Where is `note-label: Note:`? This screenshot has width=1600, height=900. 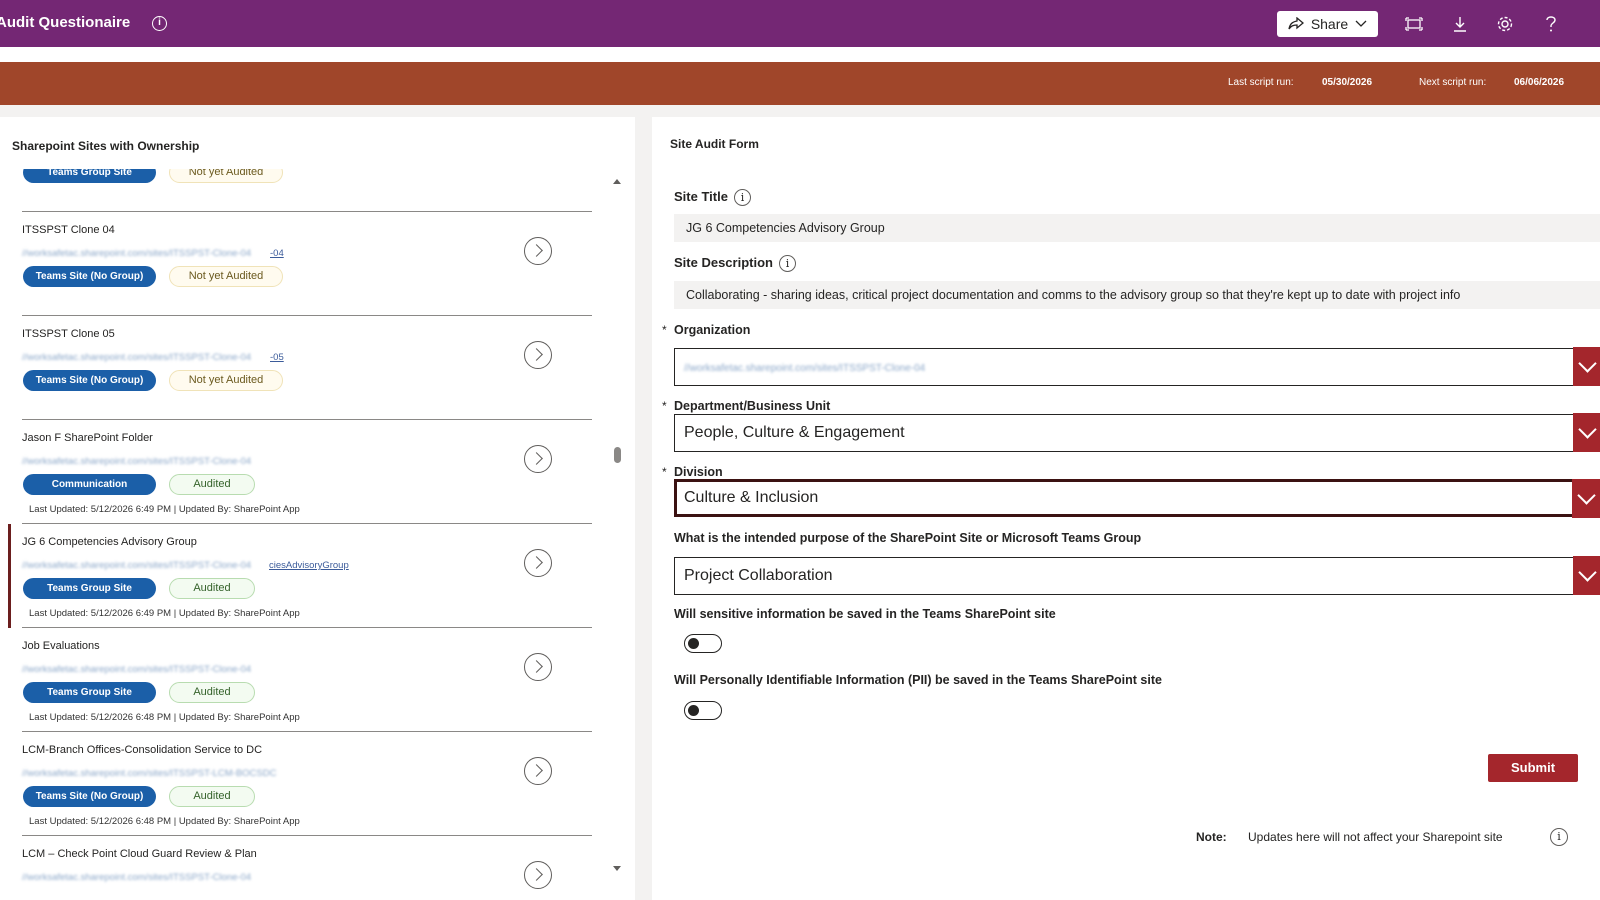 note-label: Note: is located at coordinates (1211, 837).